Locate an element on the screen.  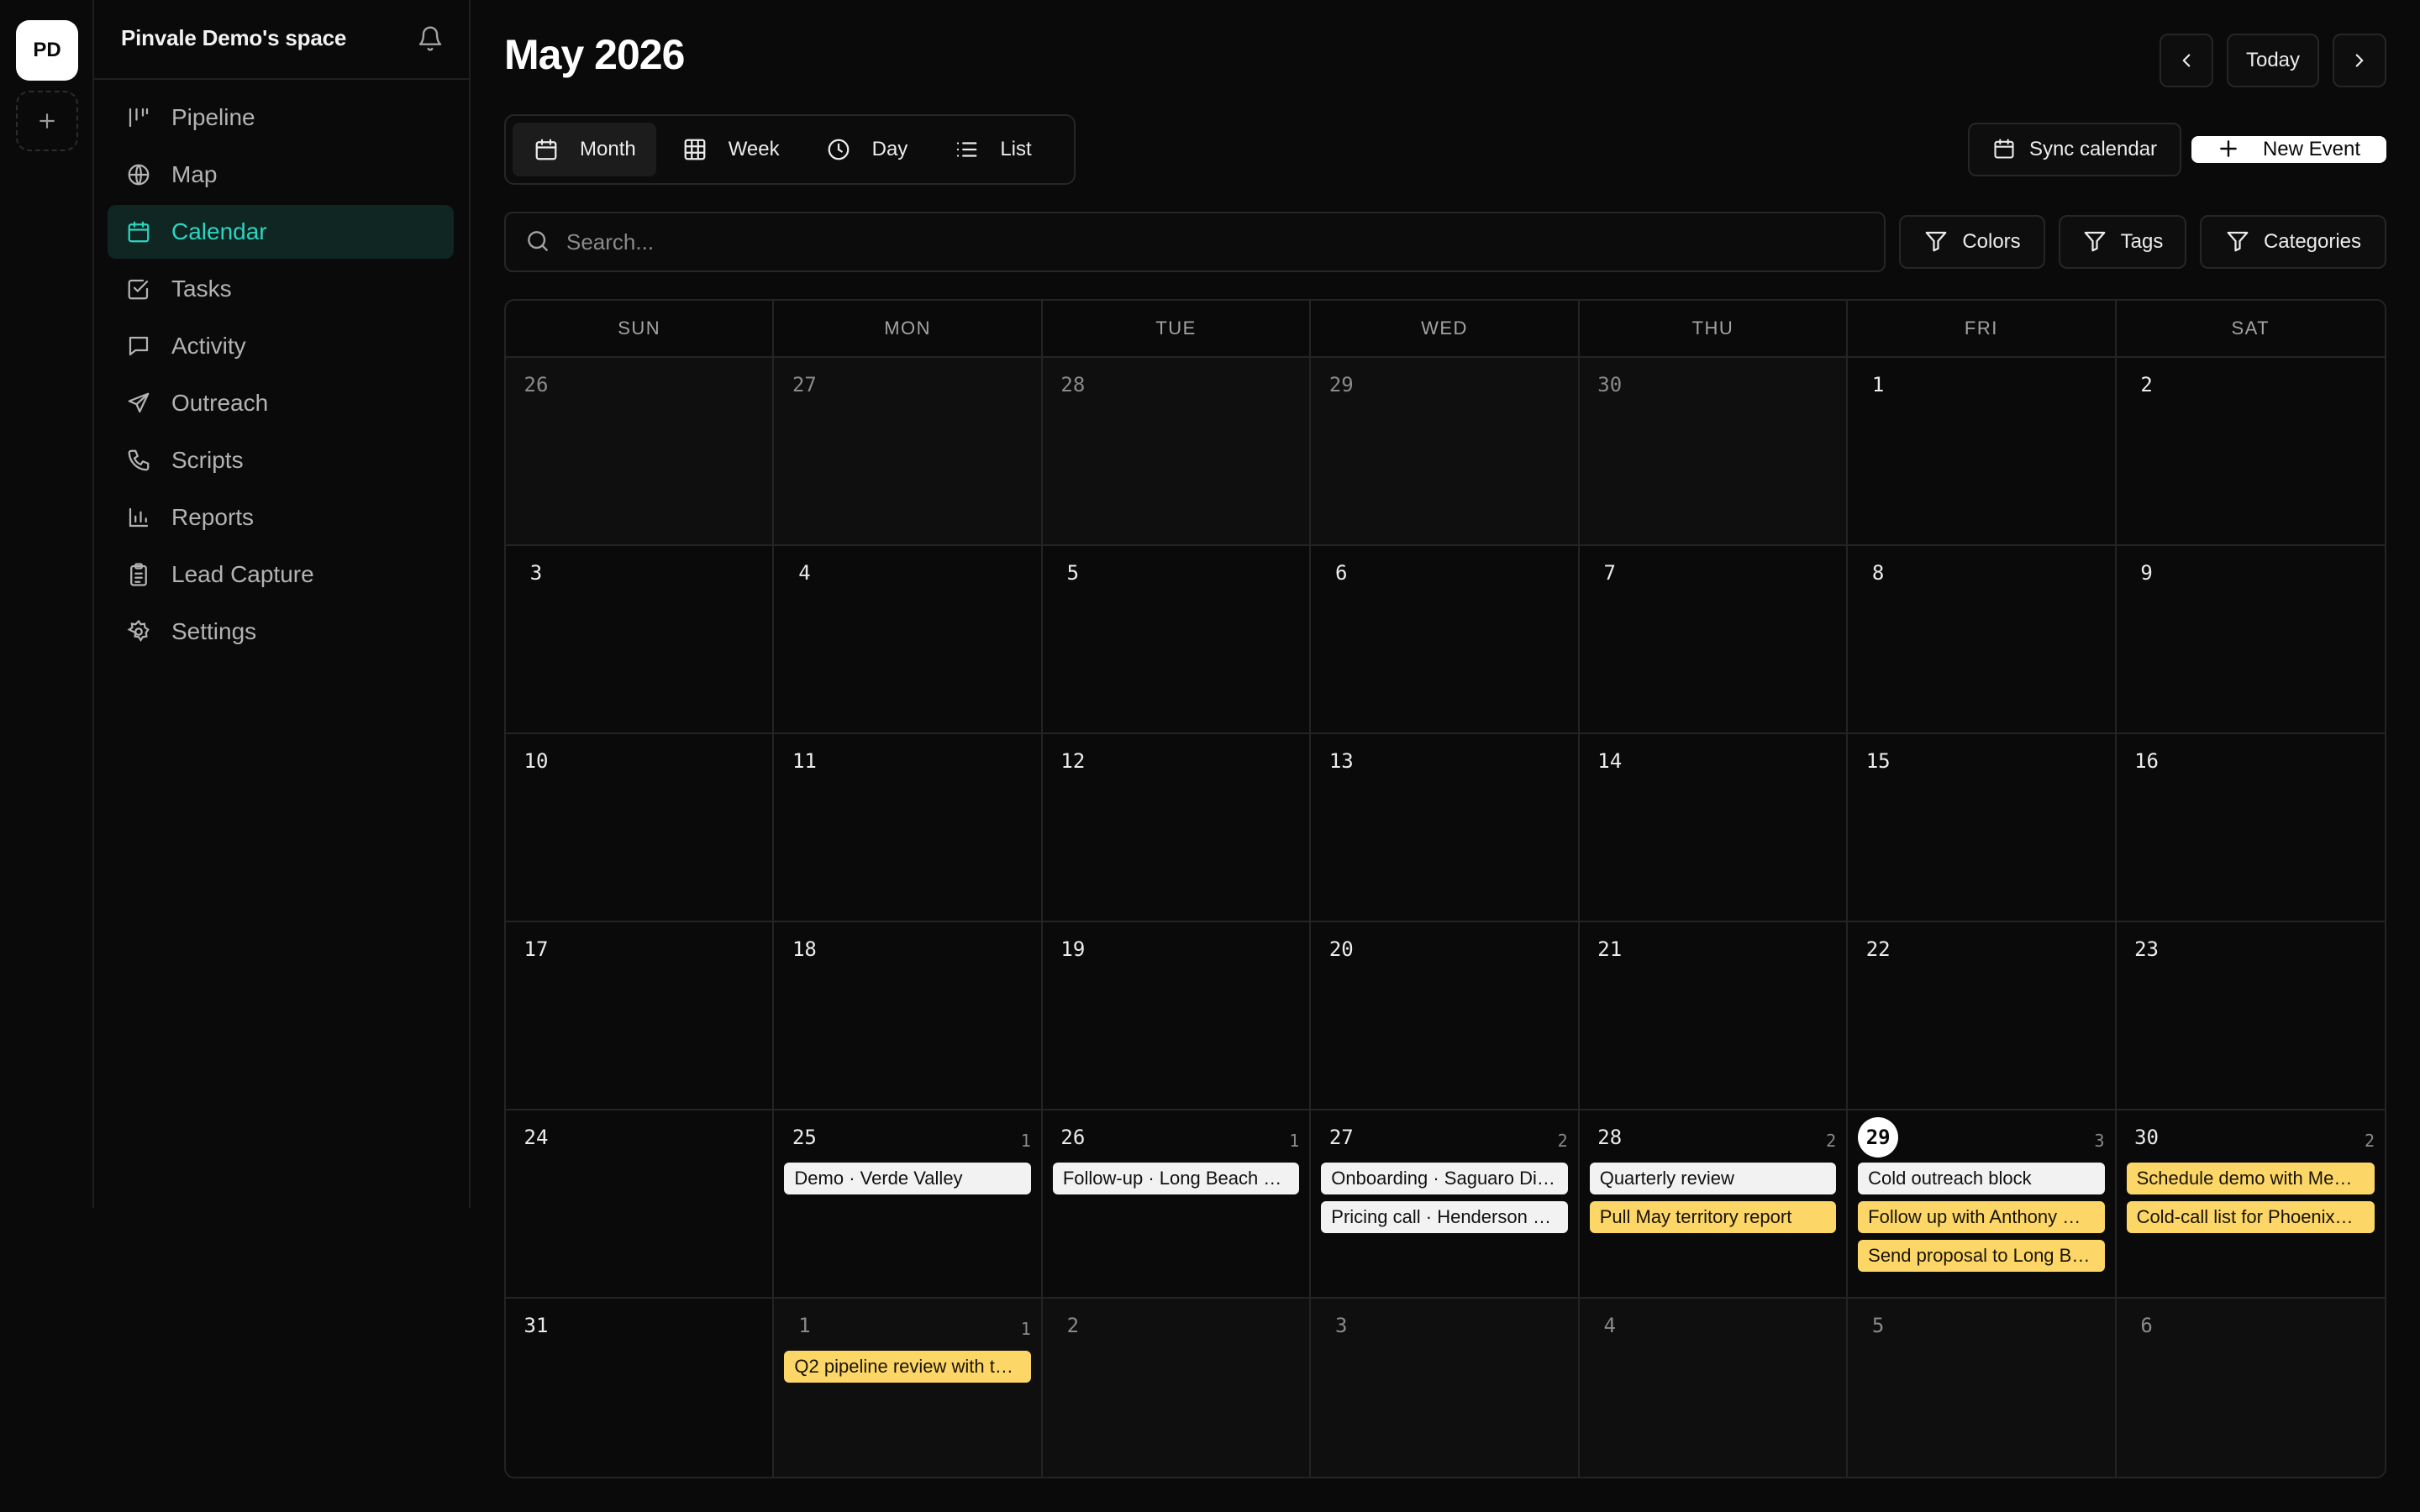
day-cell: 18 is located at coordinates (908, 1016).